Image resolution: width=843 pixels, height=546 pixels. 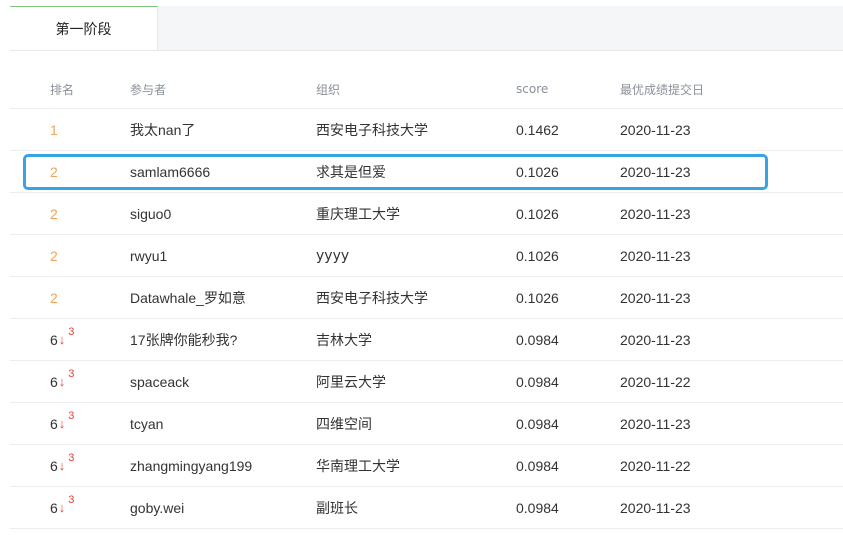 I want to click on participant-cell: siguo0, so click(x=151, y=213).